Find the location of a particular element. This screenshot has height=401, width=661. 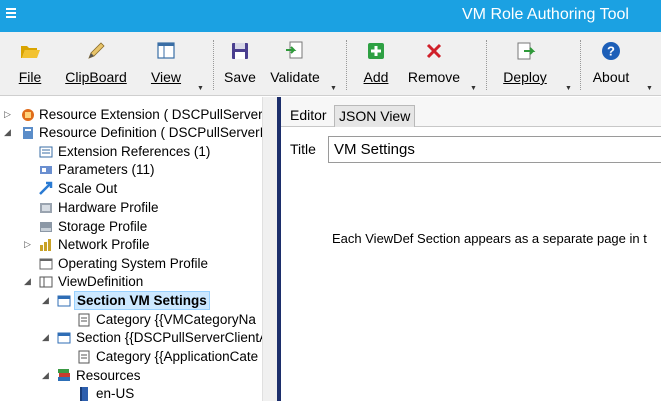

validate-document-icon is located at coordinates (294, 50).